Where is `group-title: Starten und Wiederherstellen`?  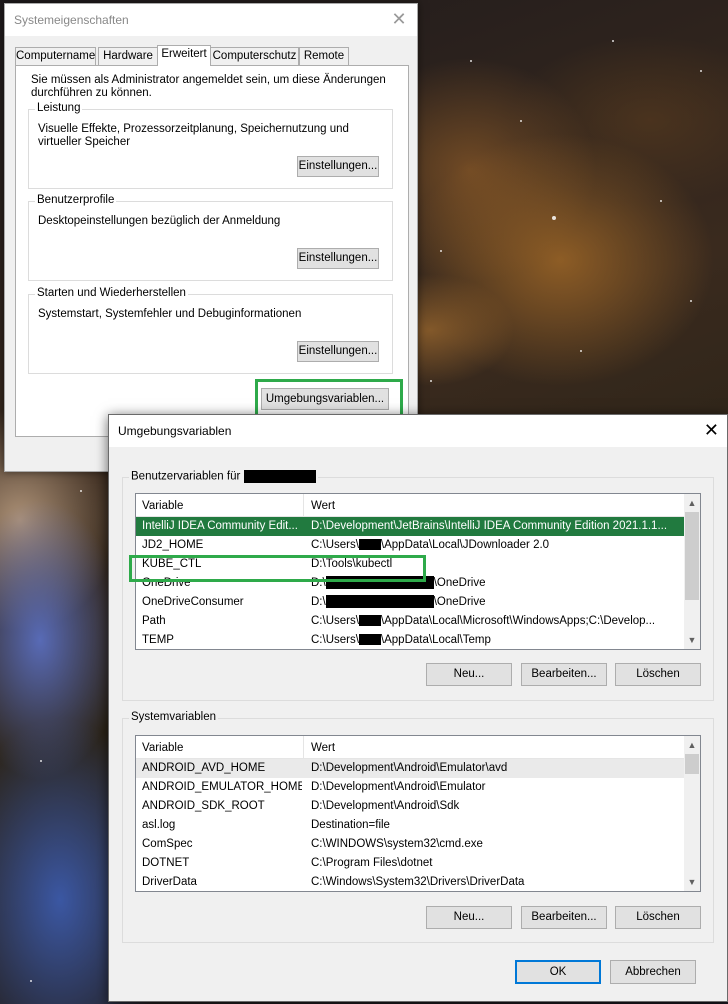
group-title: Starten und Wiederherstellen is located at coordinates (111, 293).